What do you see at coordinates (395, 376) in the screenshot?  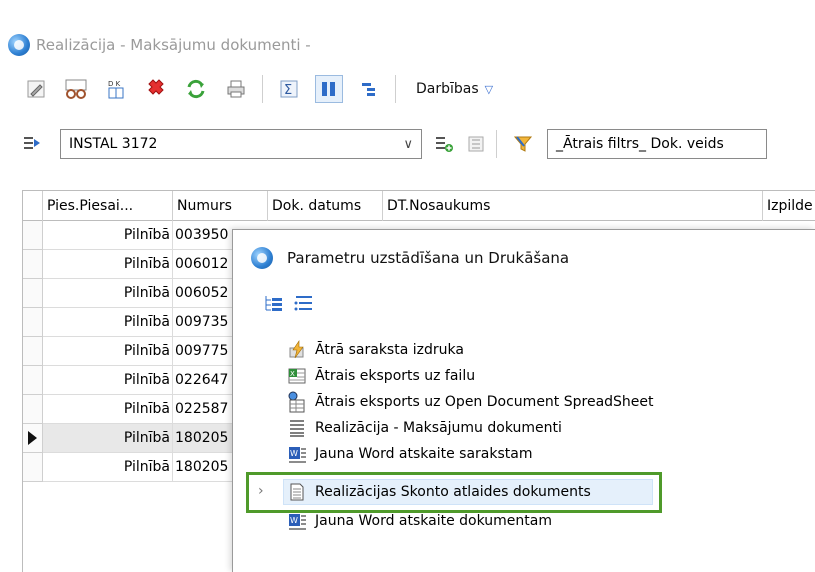 I see `tree-item-label: Ātrais eksports uz failu` at bounding box center [395, 376].